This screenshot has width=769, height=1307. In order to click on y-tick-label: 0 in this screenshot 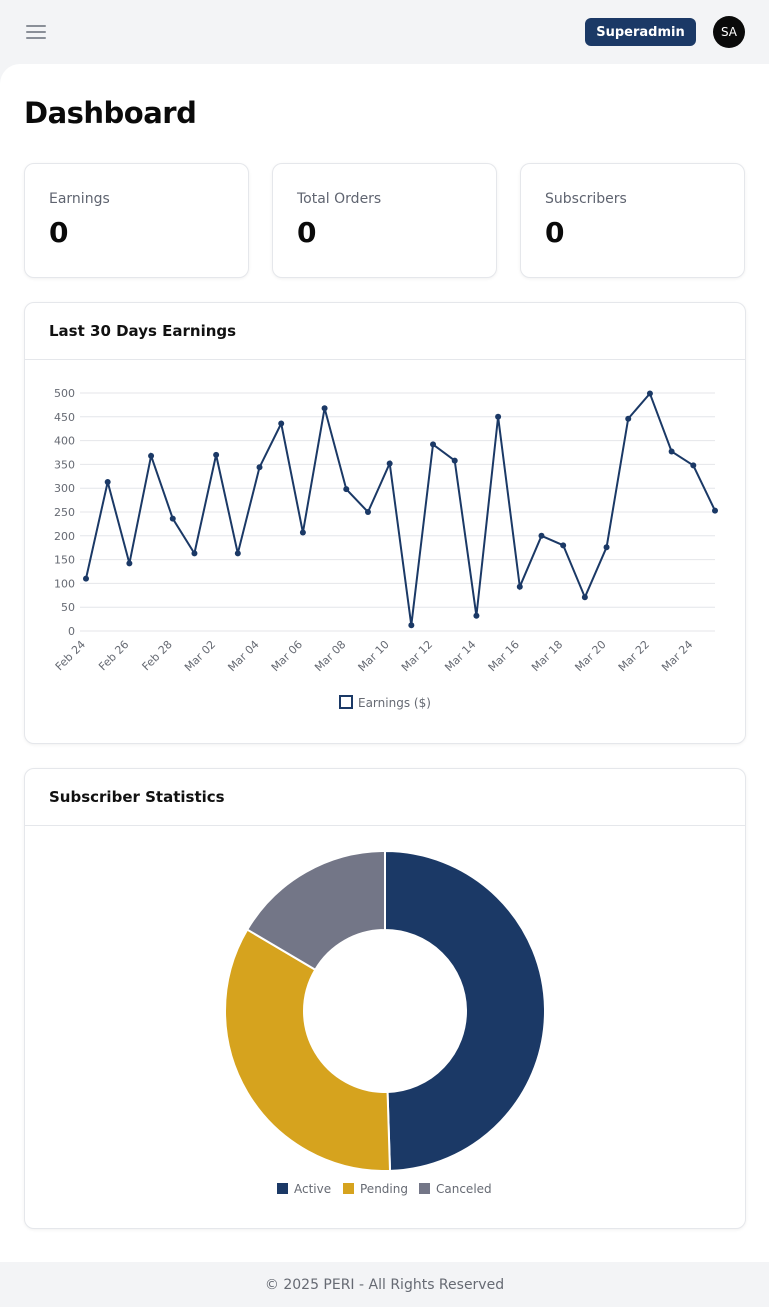, I will do `click(71, 631)`.